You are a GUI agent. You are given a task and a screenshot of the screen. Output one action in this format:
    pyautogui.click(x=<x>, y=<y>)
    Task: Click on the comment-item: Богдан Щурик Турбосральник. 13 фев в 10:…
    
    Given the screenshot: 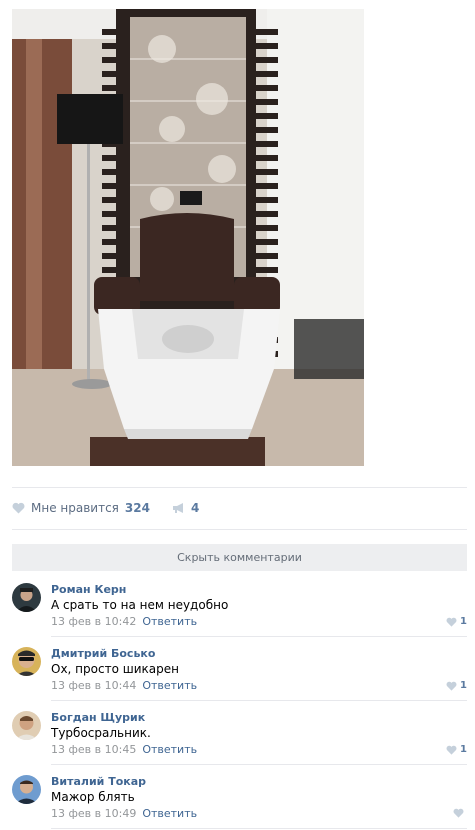 What is the action you would take?
    pyautogui.click(x=239, y=733)
    